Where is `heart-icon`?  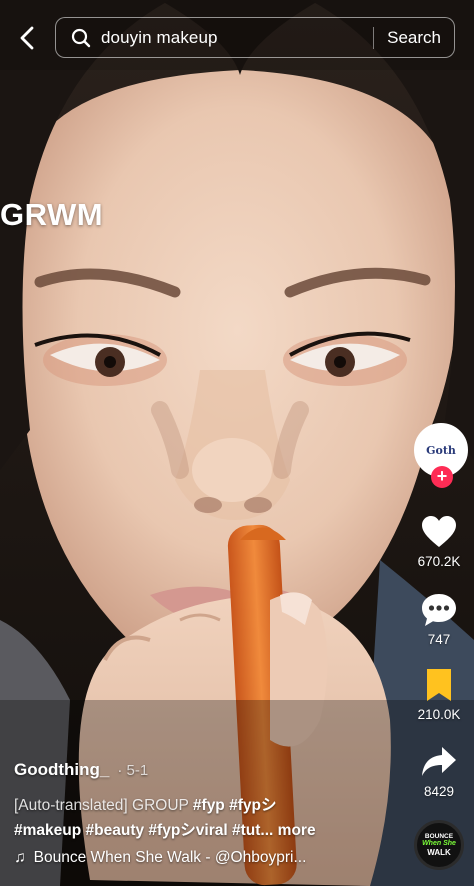 heart-icon is located at coordinates (439, 532).